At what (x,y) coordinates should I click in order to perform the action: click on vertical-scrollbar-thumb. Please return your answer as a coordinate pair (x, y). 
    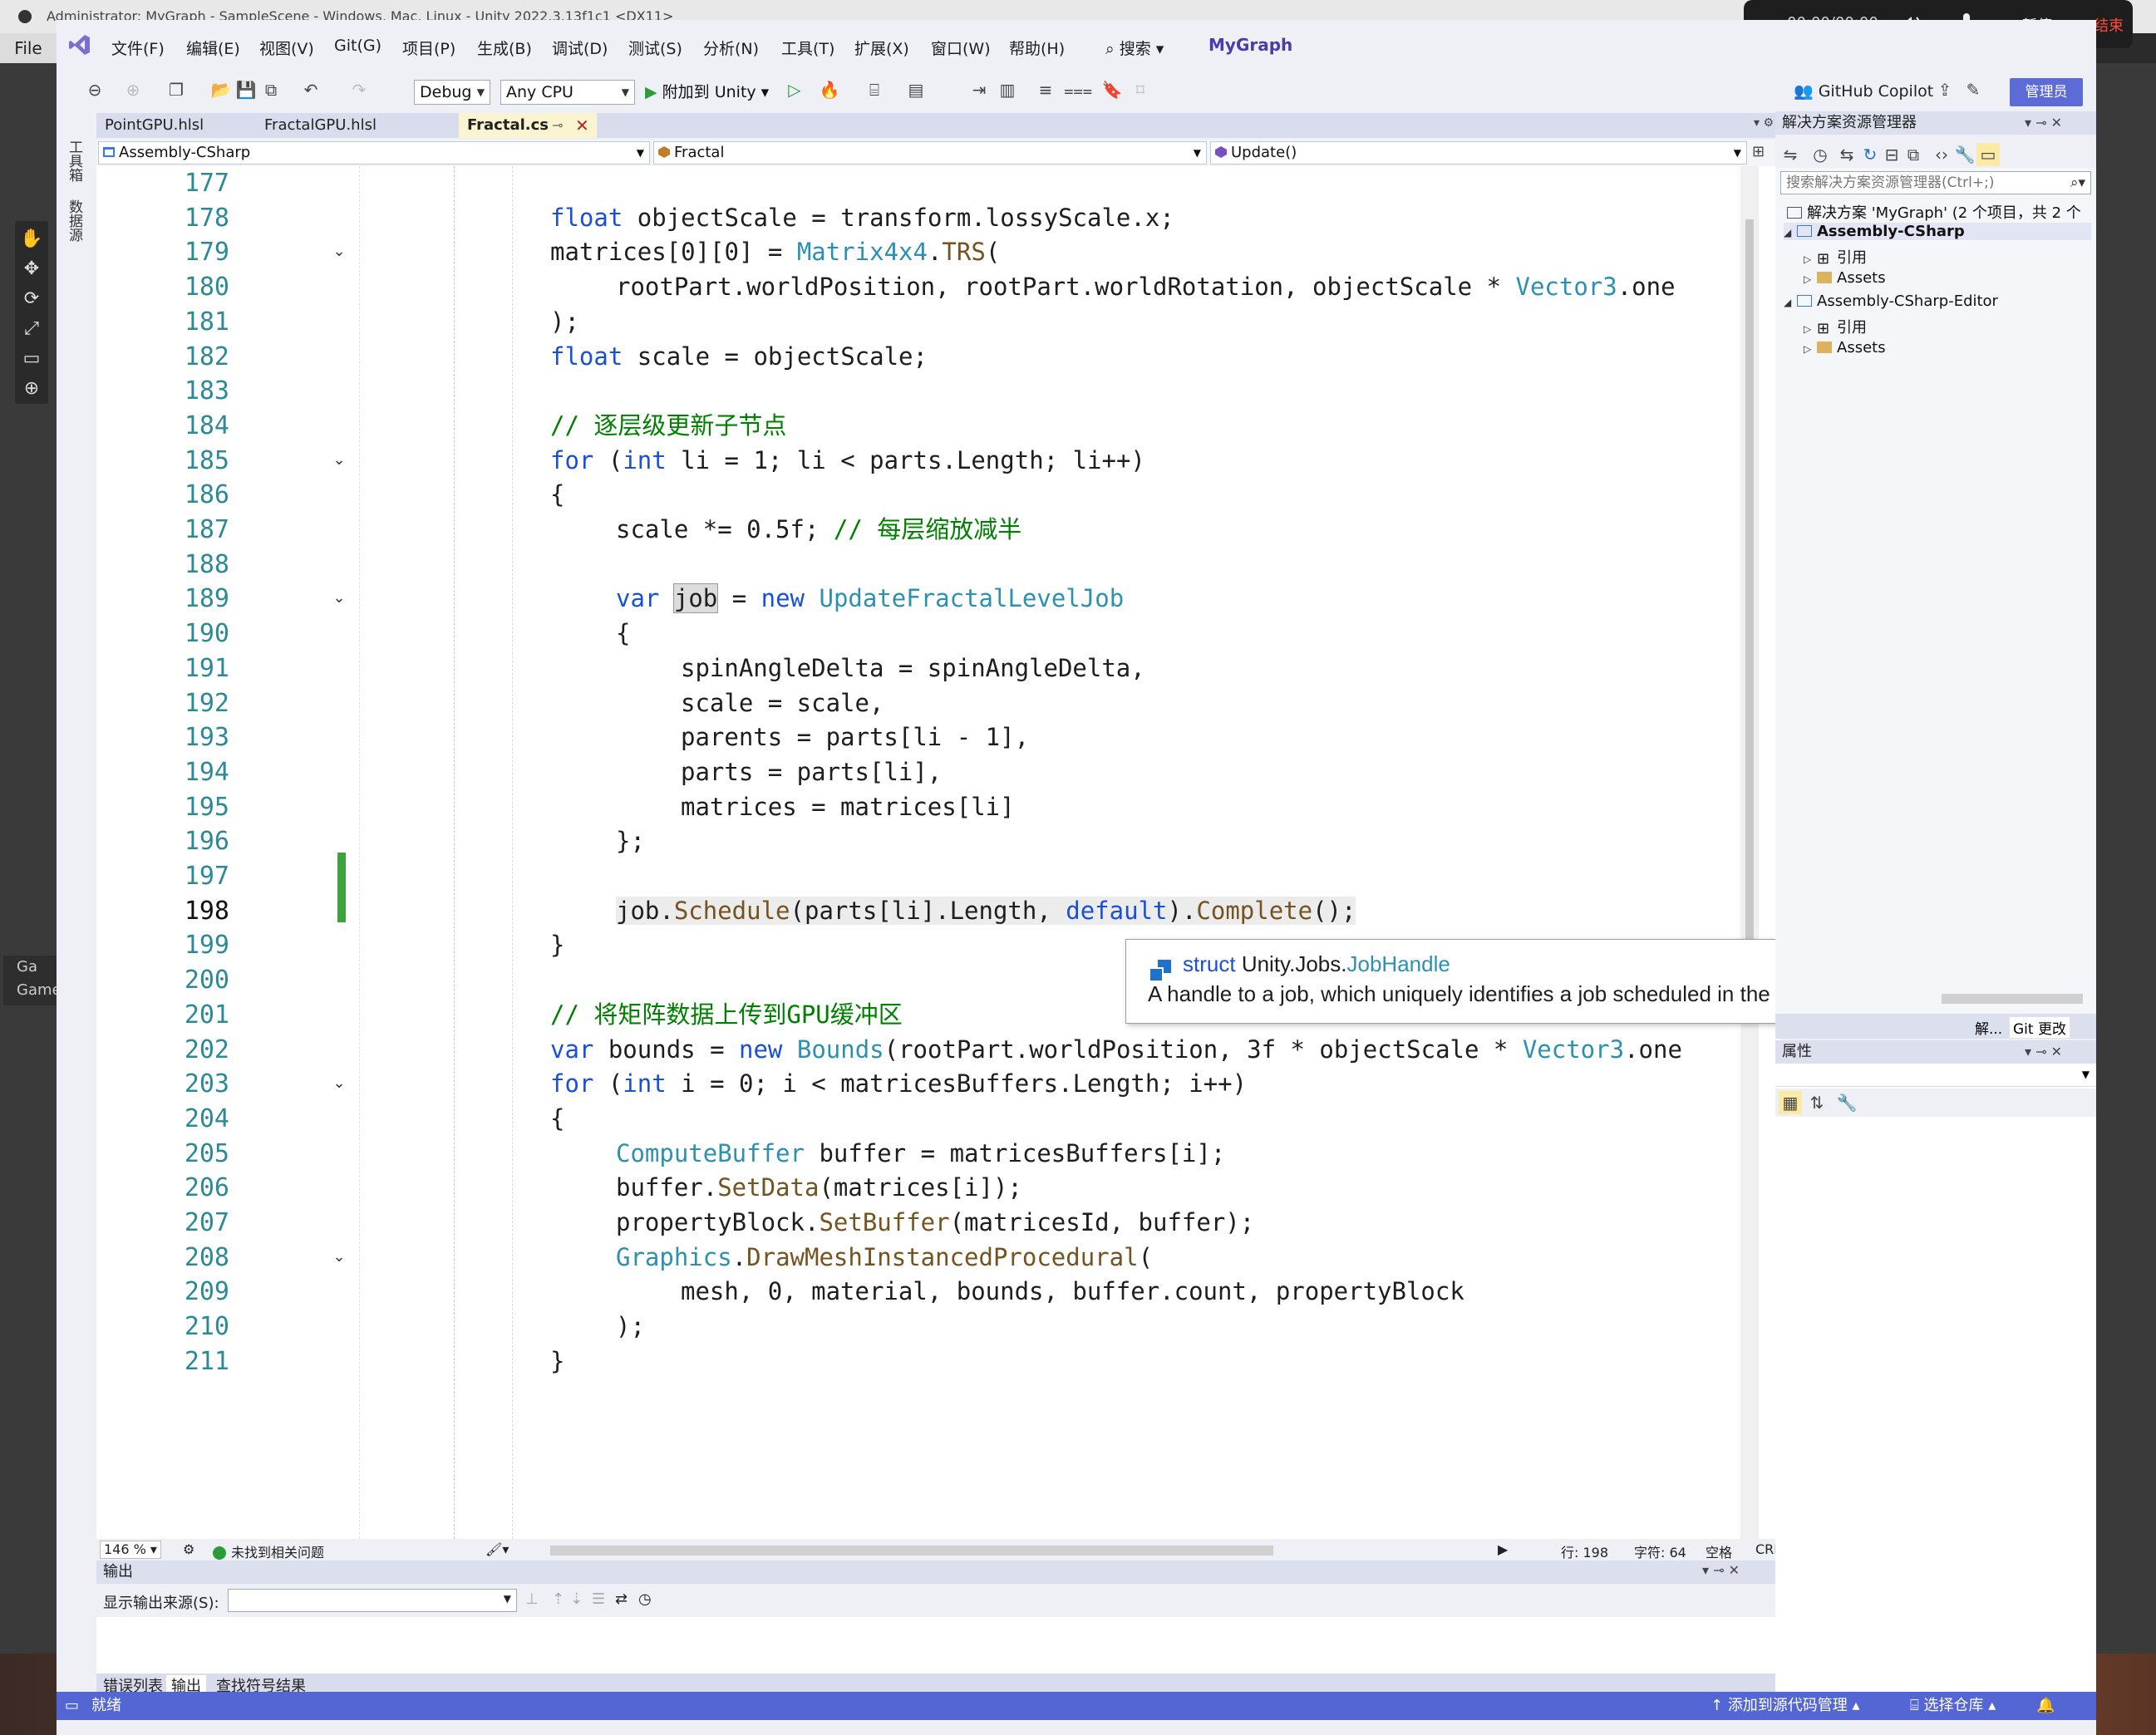
    Looking at the image, I should click on (1749, 593).